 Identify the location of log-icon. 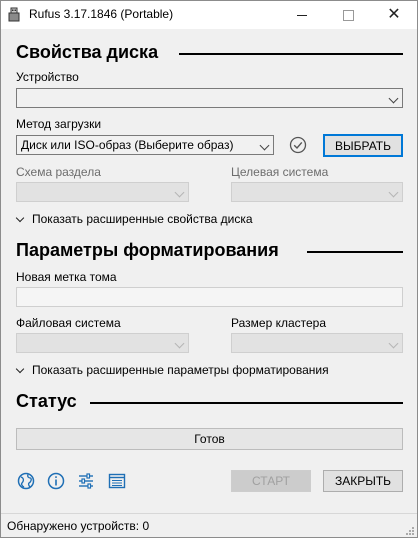
(117, 481).